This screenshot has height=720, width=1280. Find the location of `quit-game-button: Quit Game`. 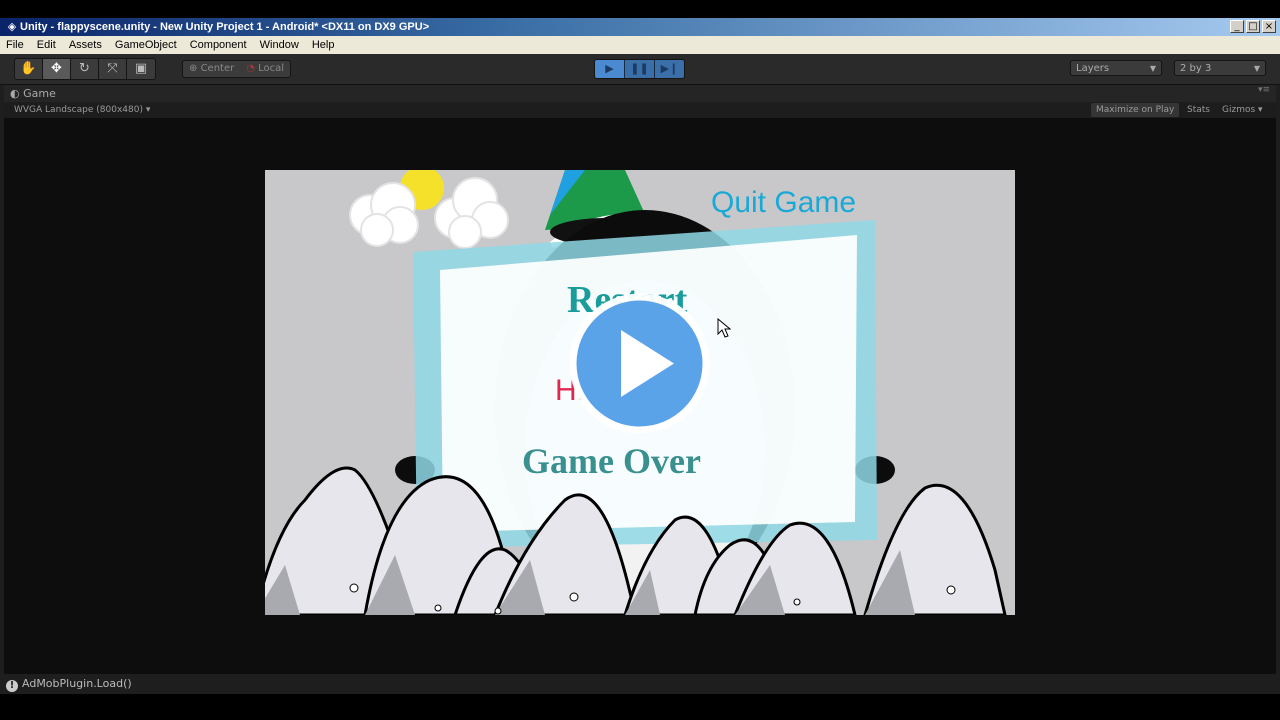

quit-game-button: Quit Game is located at coordinates (783, 203).